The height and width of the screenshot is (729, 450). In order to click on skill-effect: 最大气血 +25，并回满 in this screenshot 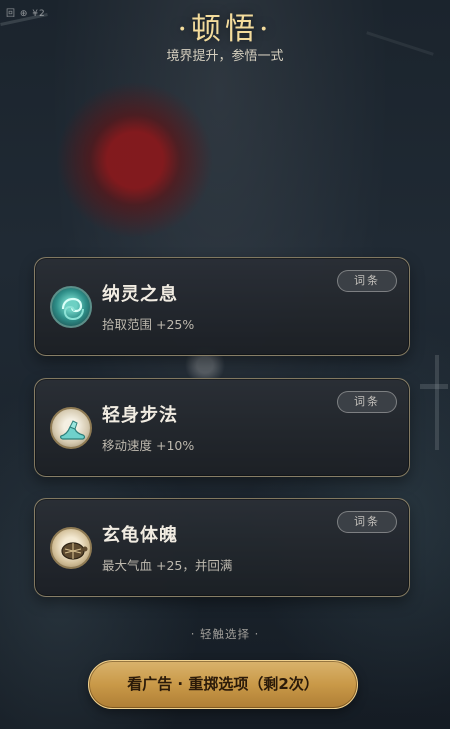, I will do `click(167, 565)`.